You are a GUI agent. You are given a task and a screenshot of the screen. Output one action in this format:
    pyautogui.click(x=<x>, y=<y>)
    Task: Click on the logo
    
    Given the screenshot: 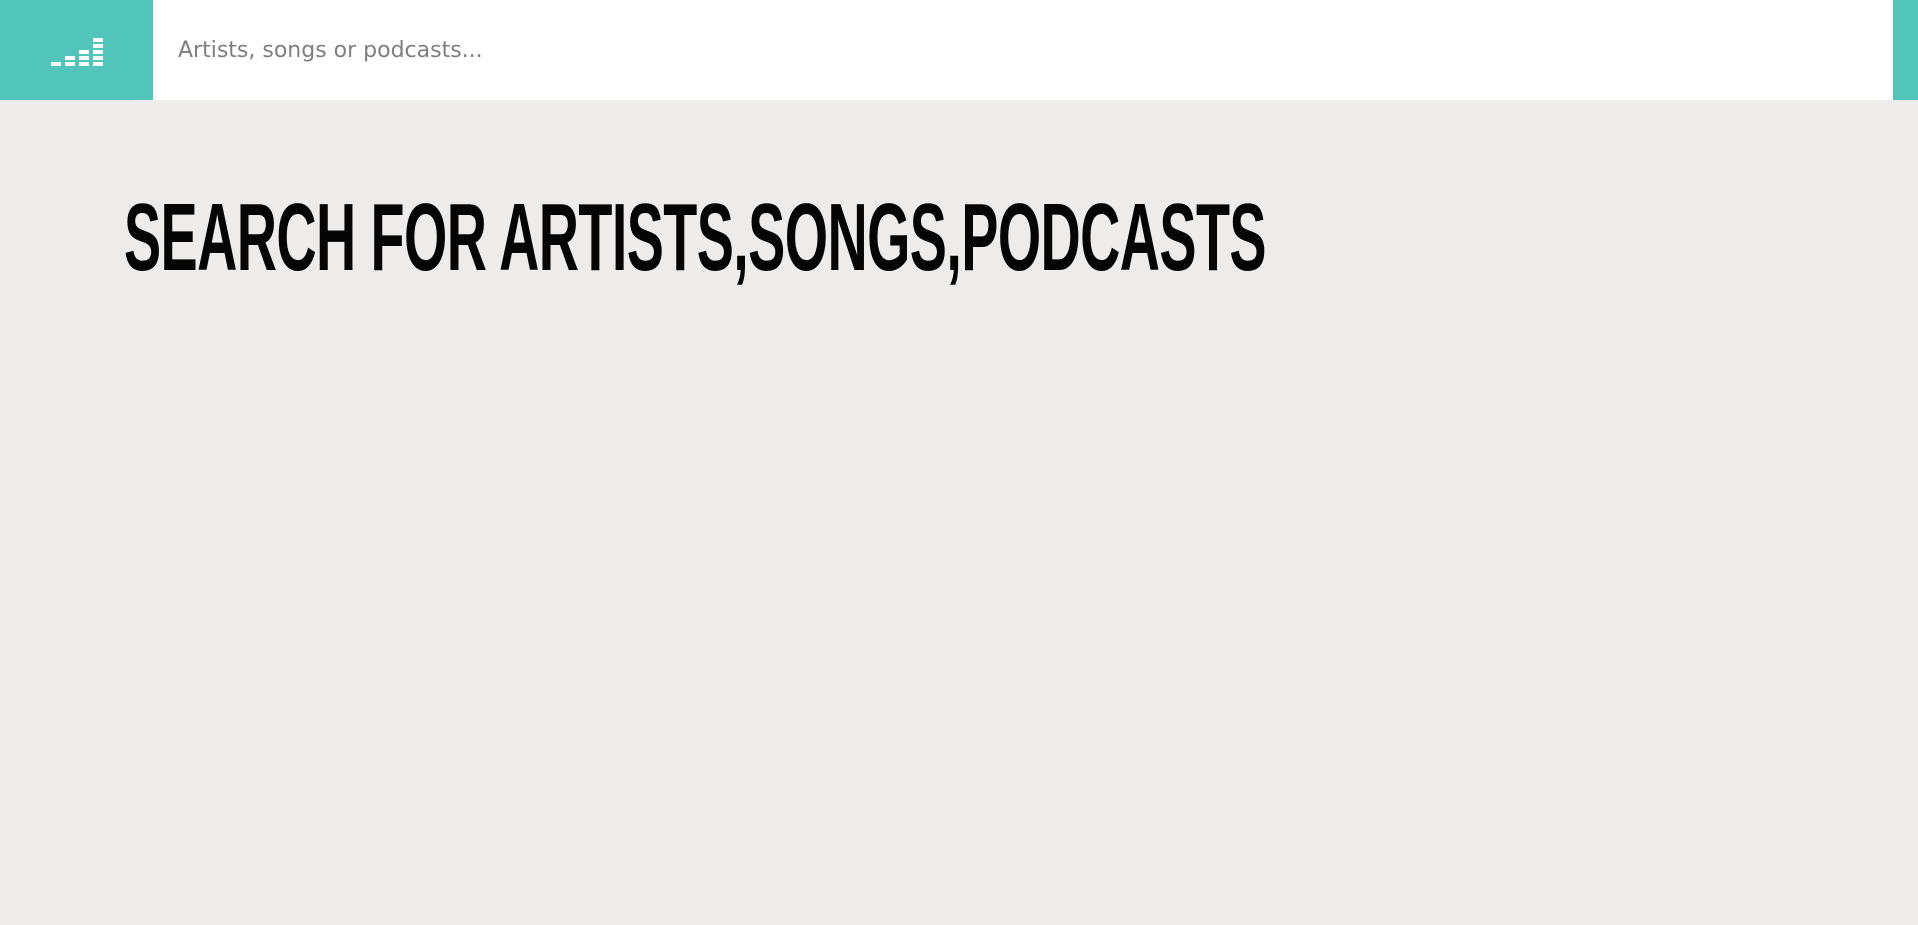 What is the action you would take?
    pyautogui.click(x=76, y=50)
    